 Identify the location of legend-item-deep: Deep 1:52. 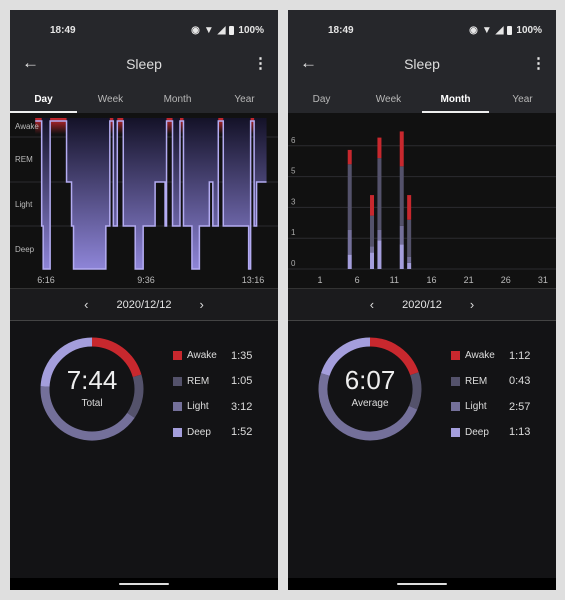
(212, 433).